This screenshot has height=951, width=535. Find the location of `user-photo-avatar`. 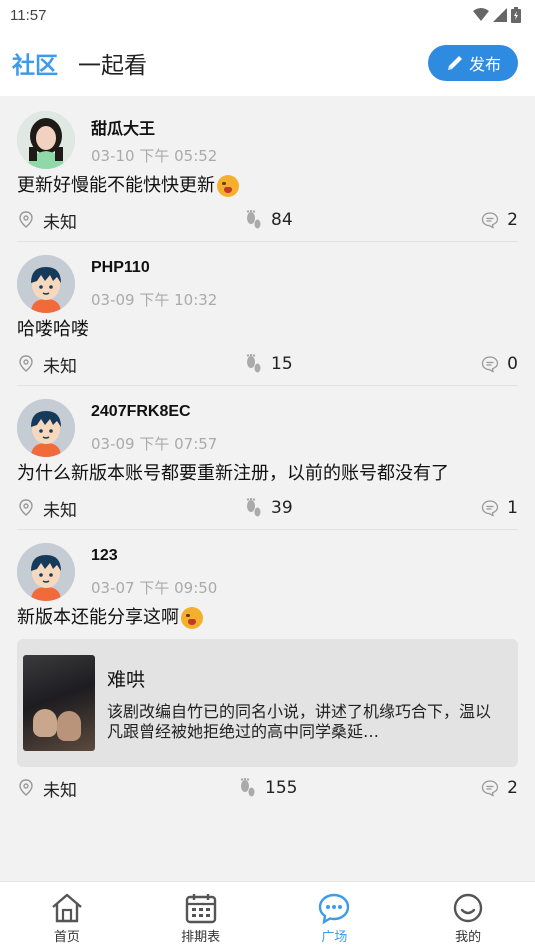

user-photo-avatar is located at coordinates (46, 140).